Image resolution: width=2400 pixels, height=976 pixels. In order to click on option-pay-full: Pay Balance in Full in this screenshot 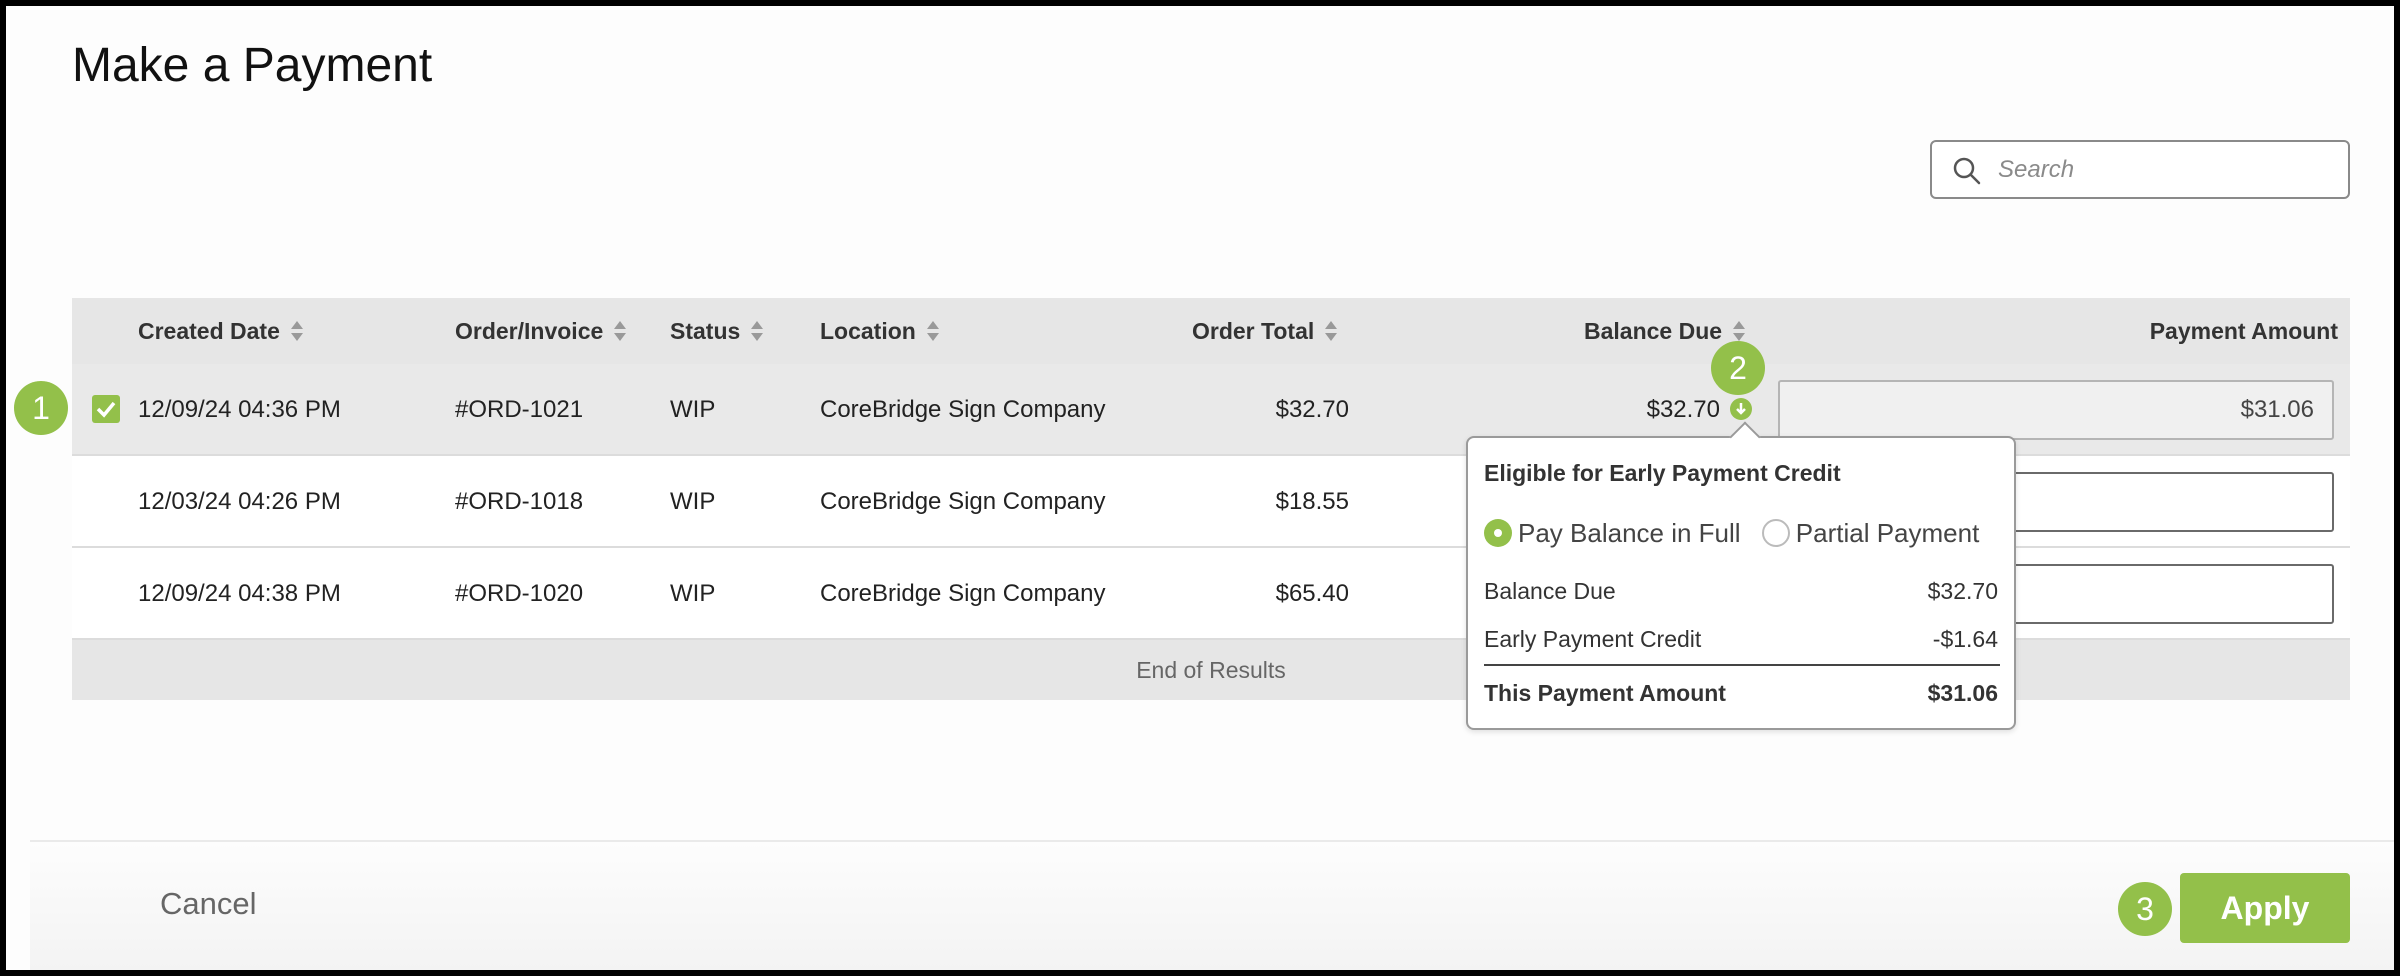, I will do `click(1612, 533)`.